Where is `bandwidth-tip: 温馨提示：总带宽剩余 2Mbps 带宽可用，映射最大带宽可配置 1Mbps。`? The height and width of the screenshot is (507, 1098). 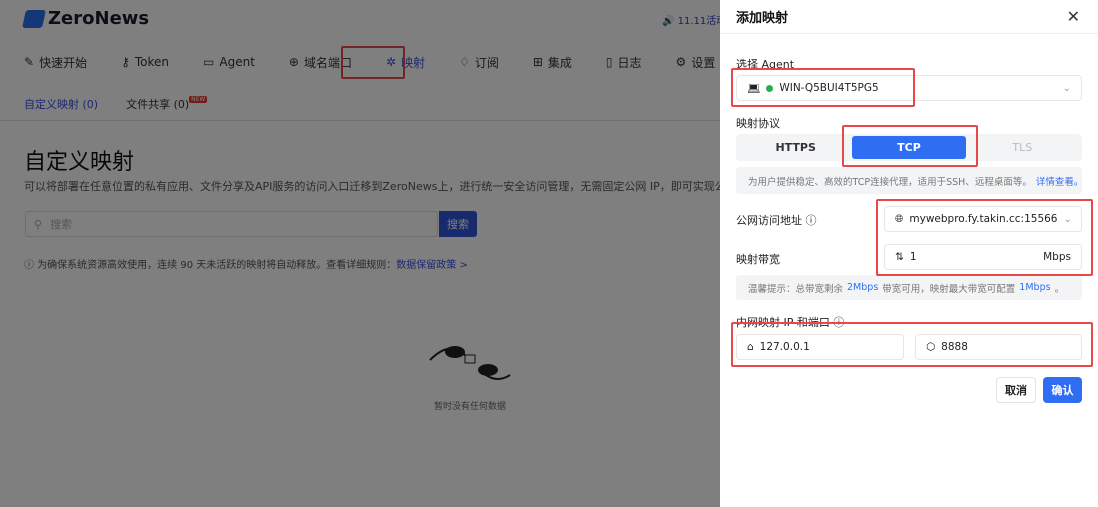
bandwidth-tip: 温馨提示：总带宽剩余 2Mbps 带宽可用，映射最大带宽可配置 1Mbps。 is located at coordinates (909, 287).